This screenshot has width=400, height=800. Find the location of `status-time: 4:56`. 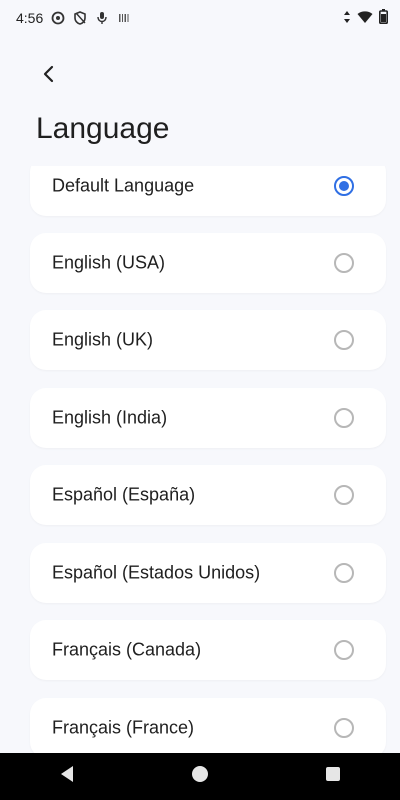

status-time: 4:56 is located at coordinates (30, 18).